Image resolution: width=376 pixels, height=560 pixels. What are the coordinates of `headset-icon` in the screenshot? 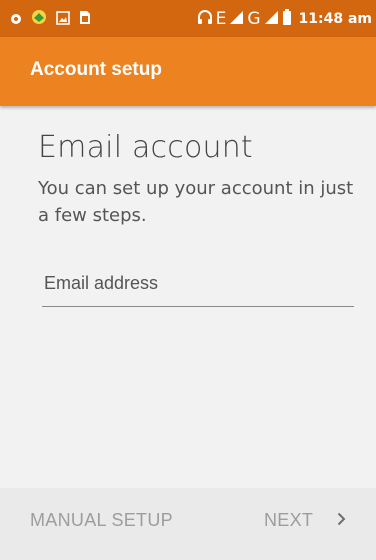 It's located at (205, 19).